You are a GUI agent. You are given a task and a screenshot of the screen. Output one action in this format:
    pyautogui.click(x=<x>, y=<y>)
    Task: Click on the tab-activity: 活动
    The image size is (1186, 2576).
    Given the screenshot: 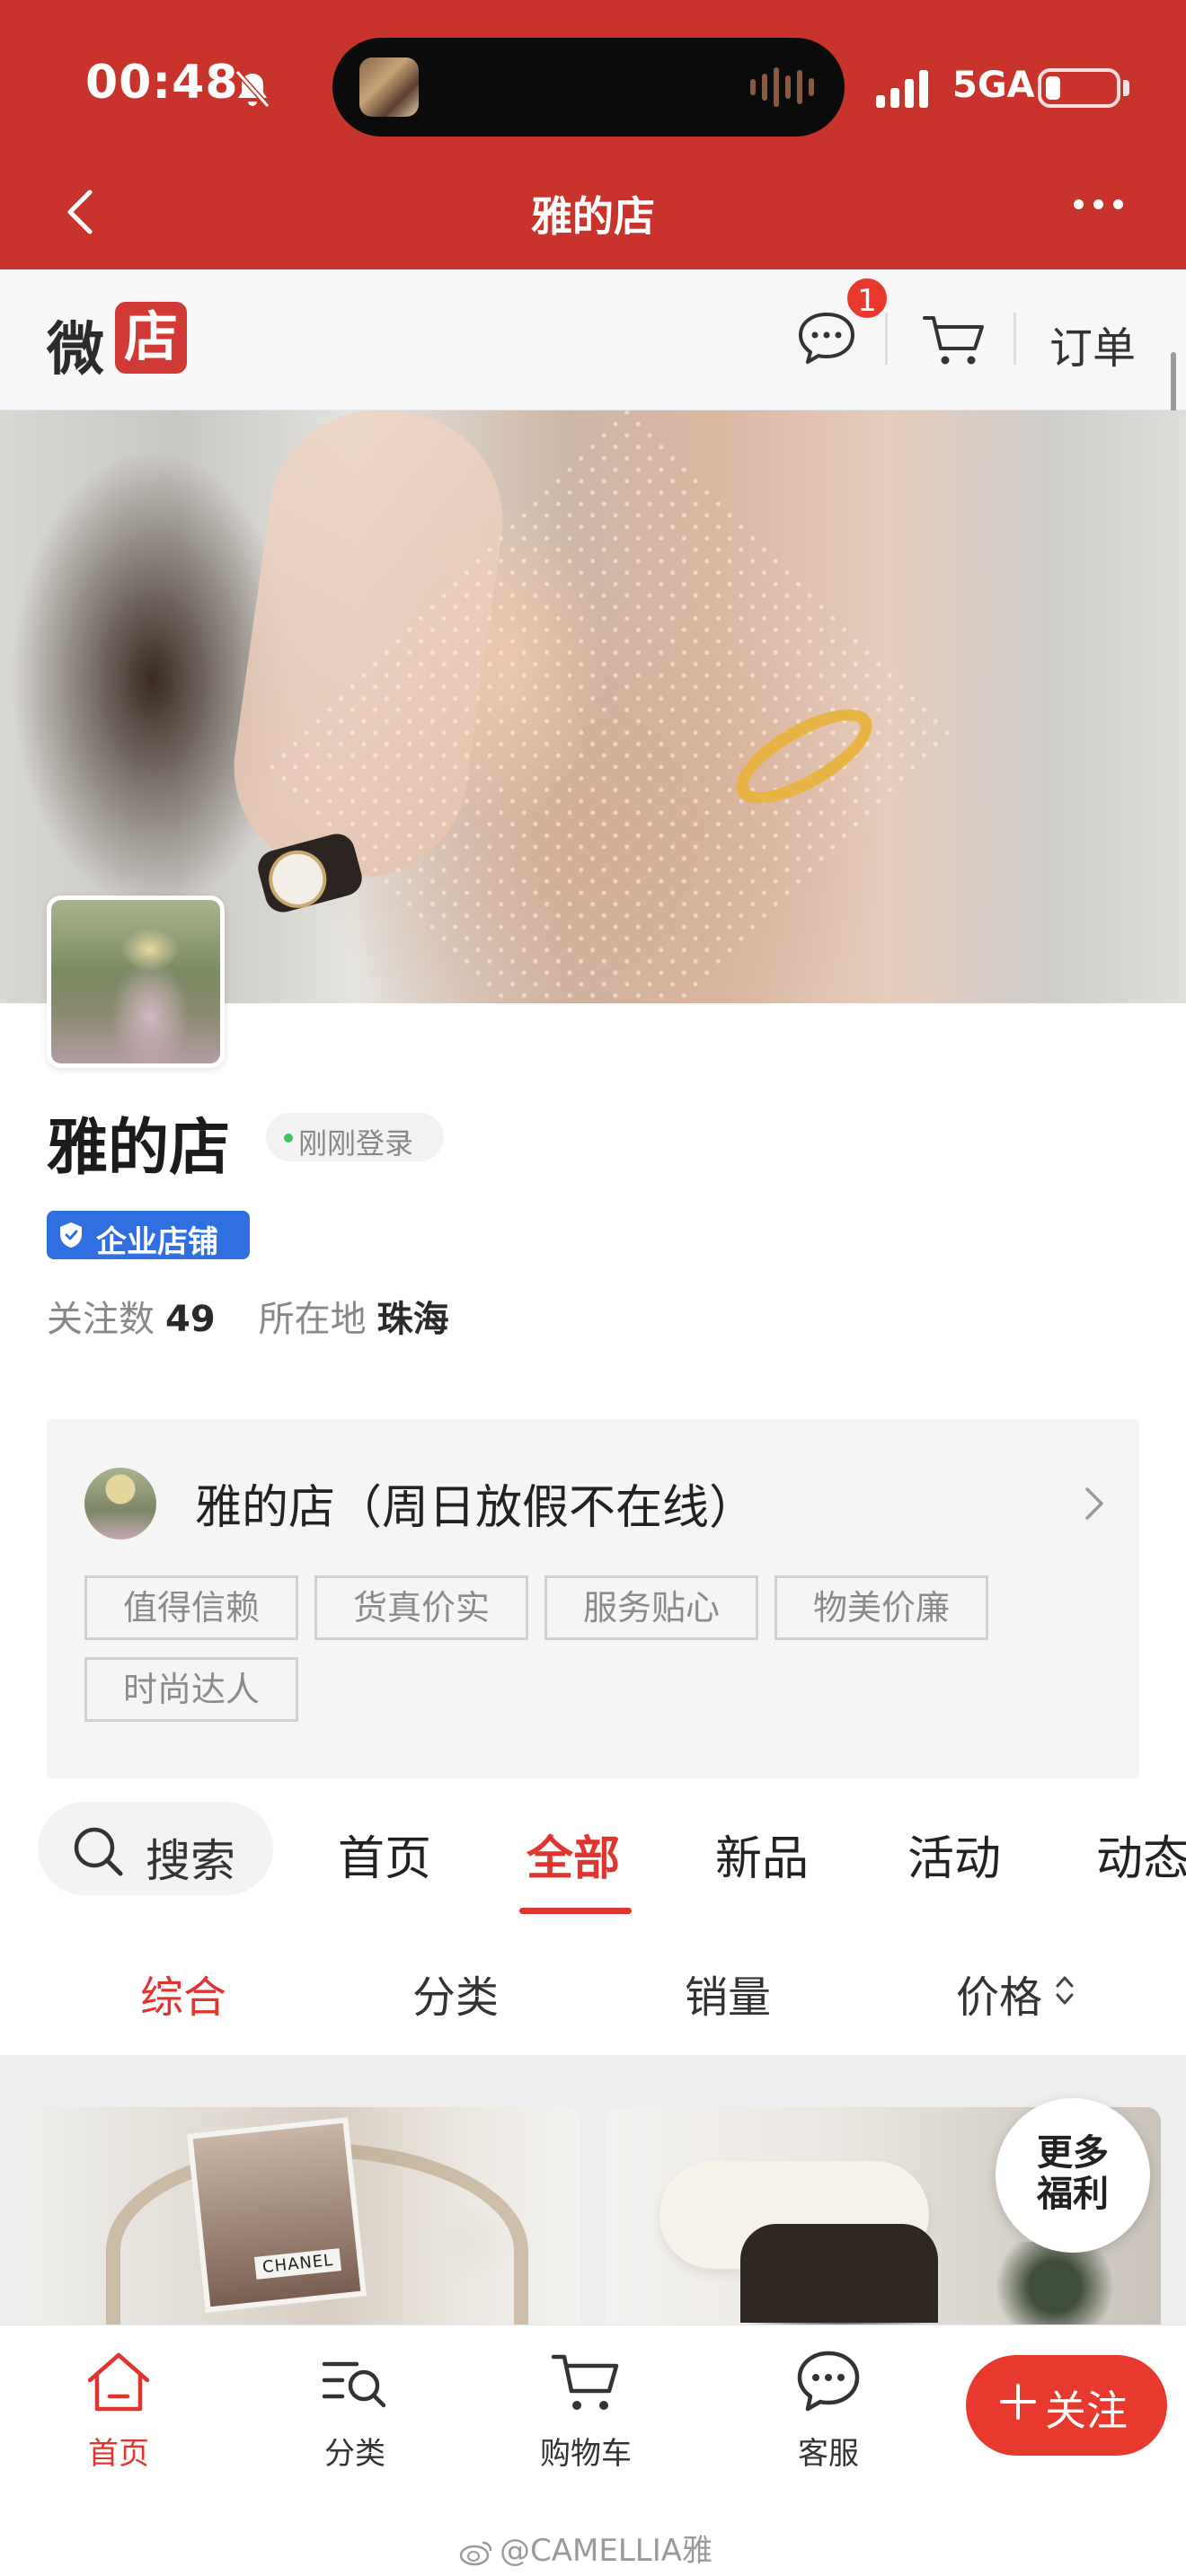 What is the action you would take?
    pyautogui.click(x=954, y=1854)
    